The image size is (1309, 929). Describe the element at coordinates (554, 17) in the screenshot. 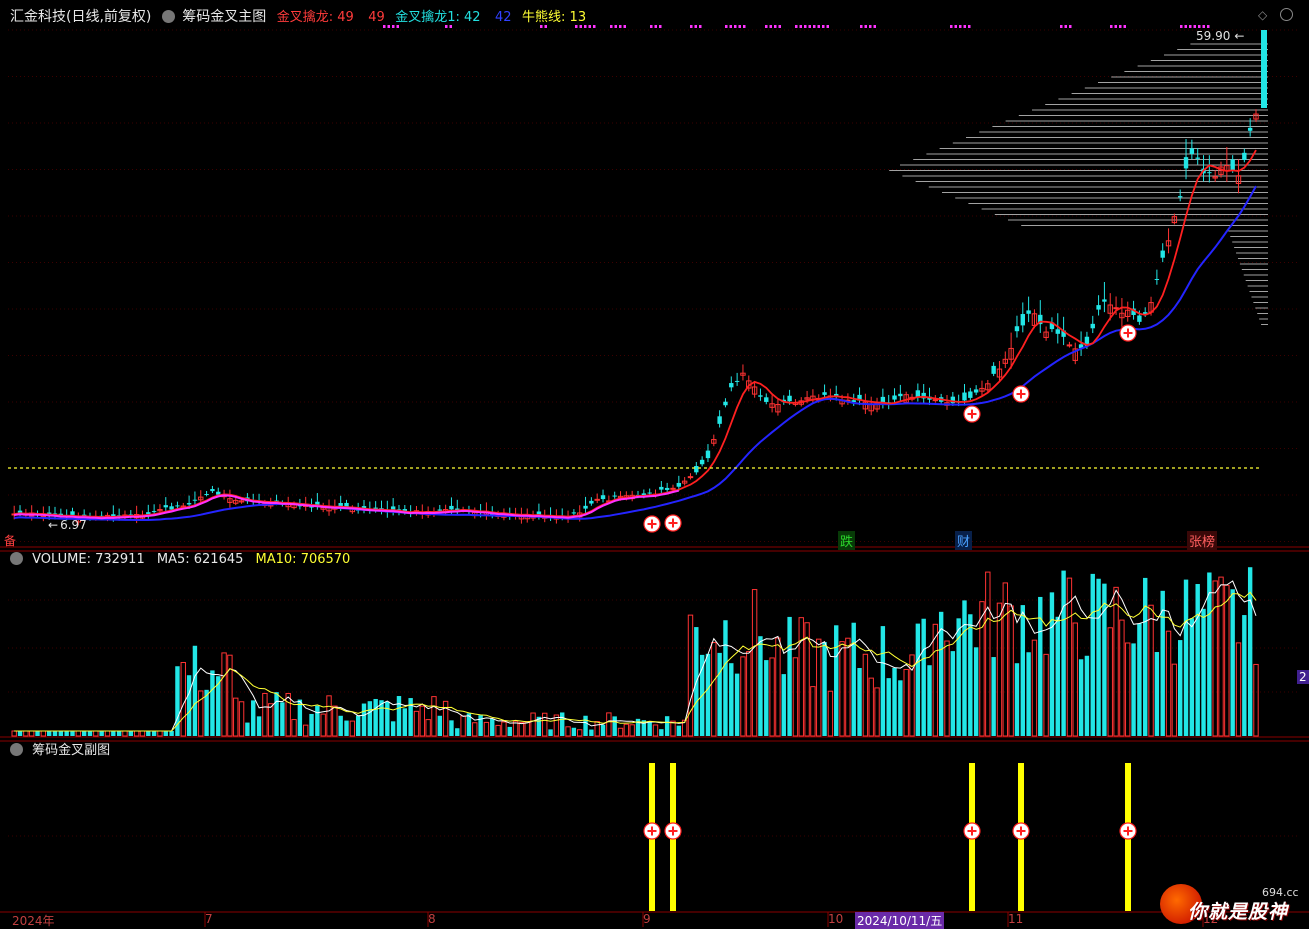

I see `legend-niuxiong: 牛熊线: 13` at that location.